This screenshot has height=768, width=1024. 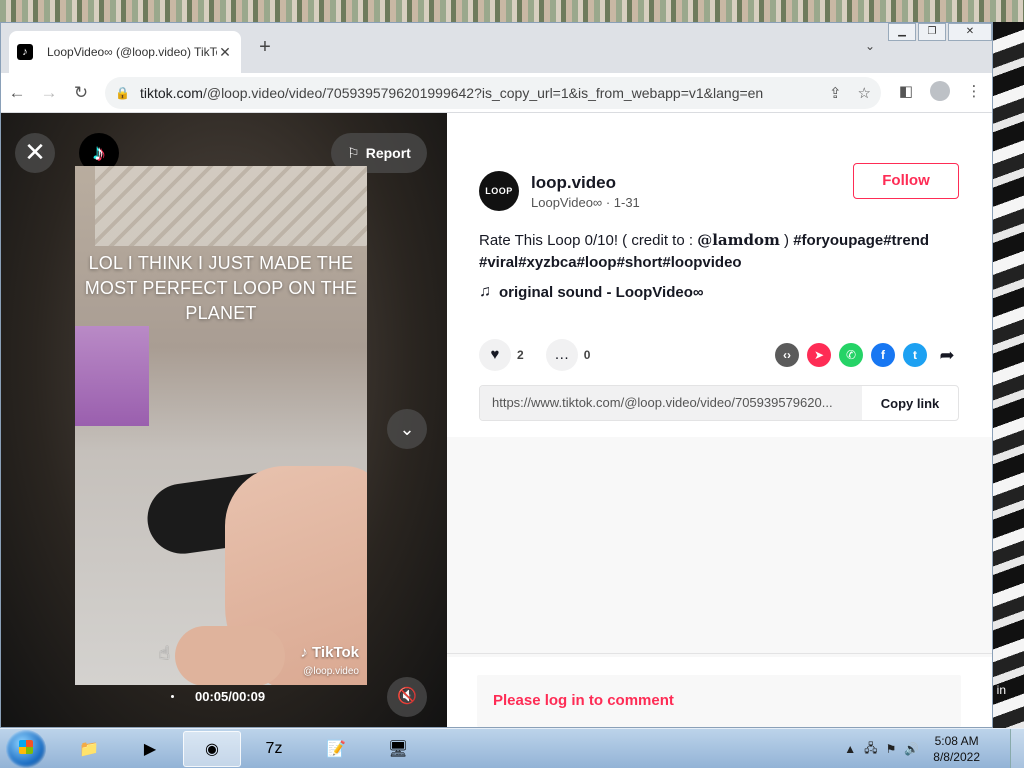 What do you see at coordinates (588, 240) in the screenshot?
I see `description-text: Rate This Loop 0/10! ( credit to :` at bounding box center [588, 240].